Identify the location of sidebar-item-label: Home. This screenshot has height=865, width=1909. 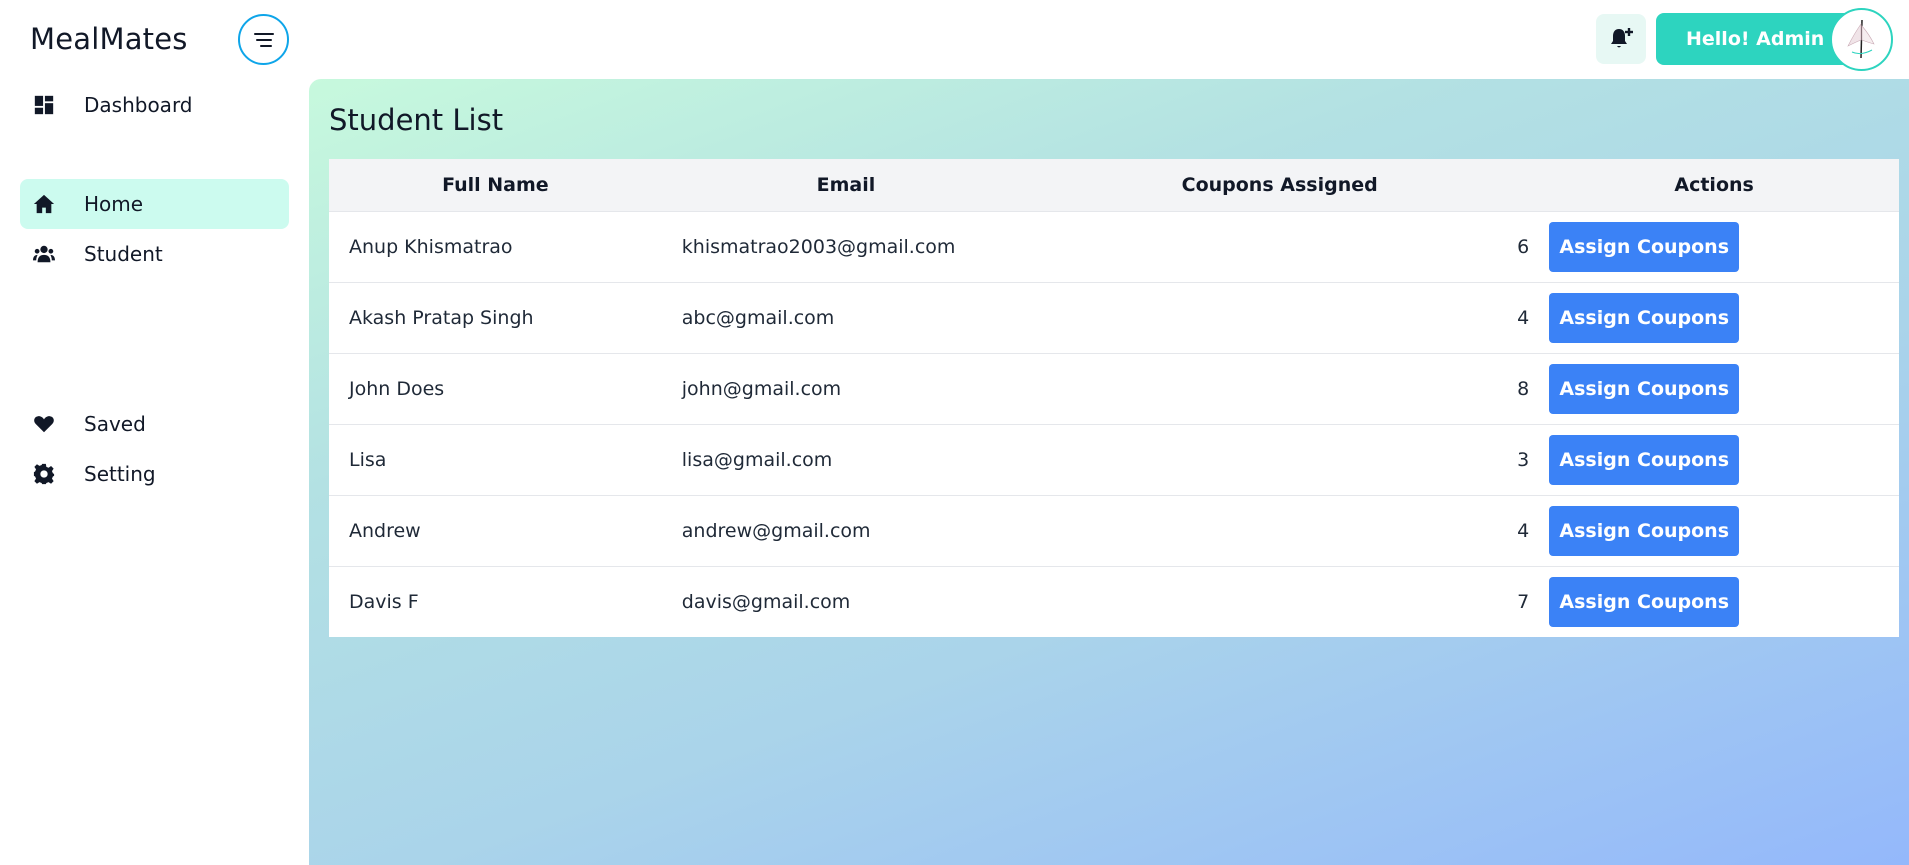
(114, 204).